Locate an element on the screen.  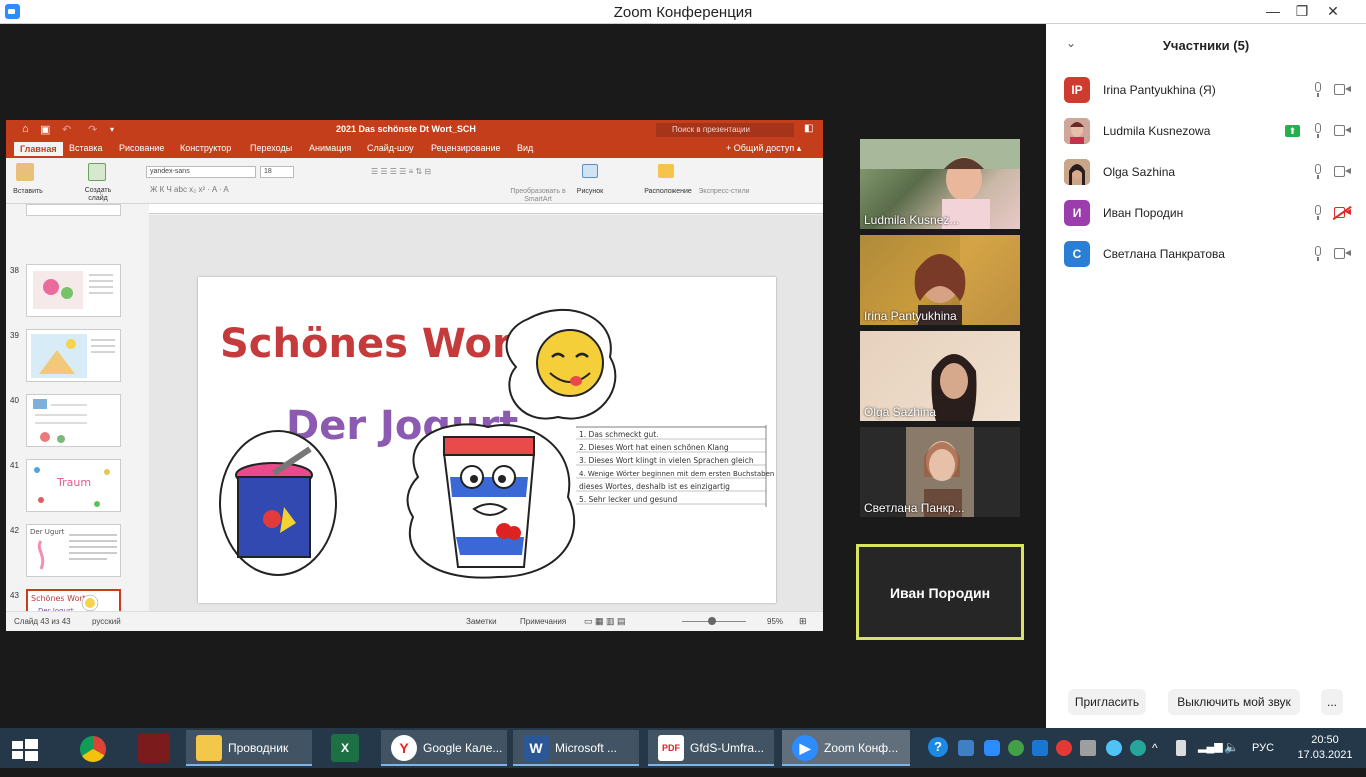
font-family-select: yandex-sans is located at coordinates (201, 172).